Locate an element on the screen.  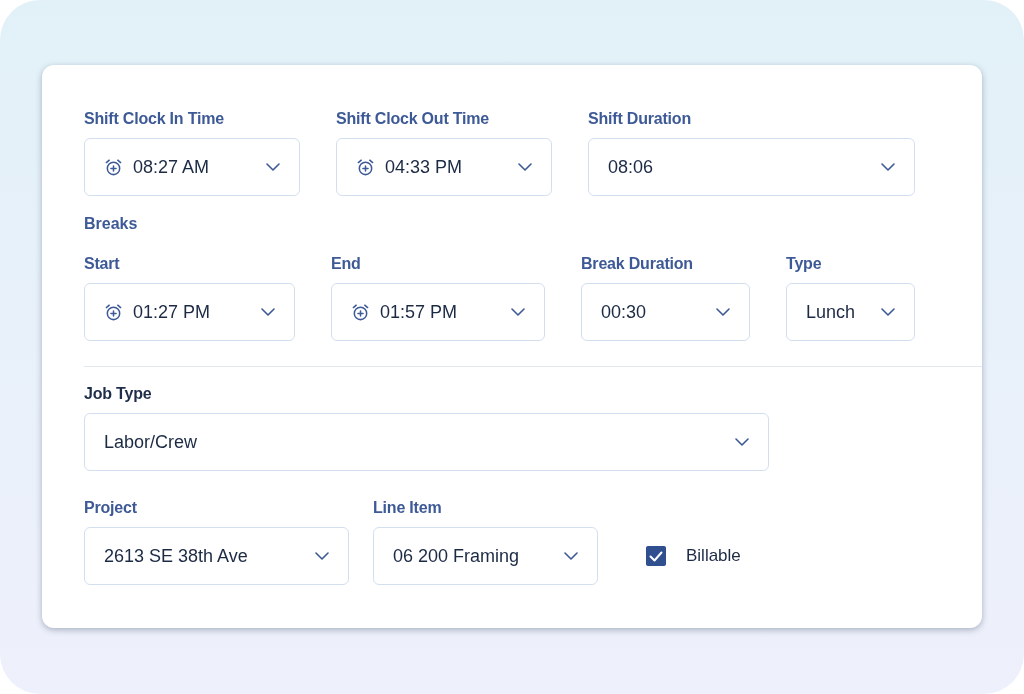
field-label: Job Type is located at coordinates (118, 394).